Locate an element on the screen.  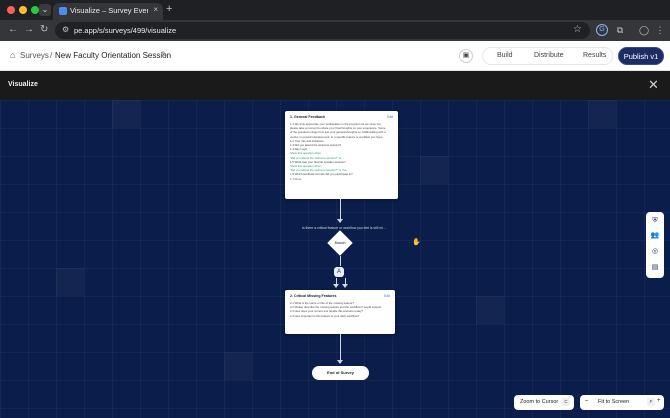
zoom-to-cursor-button: Zoom to Cursor C is located at coordinates (544, 402).